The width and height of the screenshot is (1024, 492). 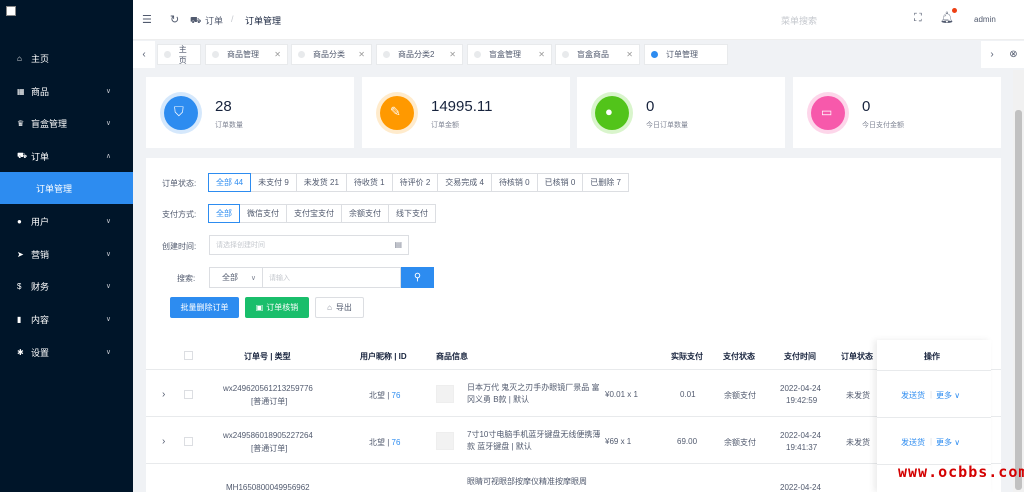 What do you see at coordinates (329, 307) in the screenshot?
I see `lock-icon: ⌂` at bounding box center [329, 307].